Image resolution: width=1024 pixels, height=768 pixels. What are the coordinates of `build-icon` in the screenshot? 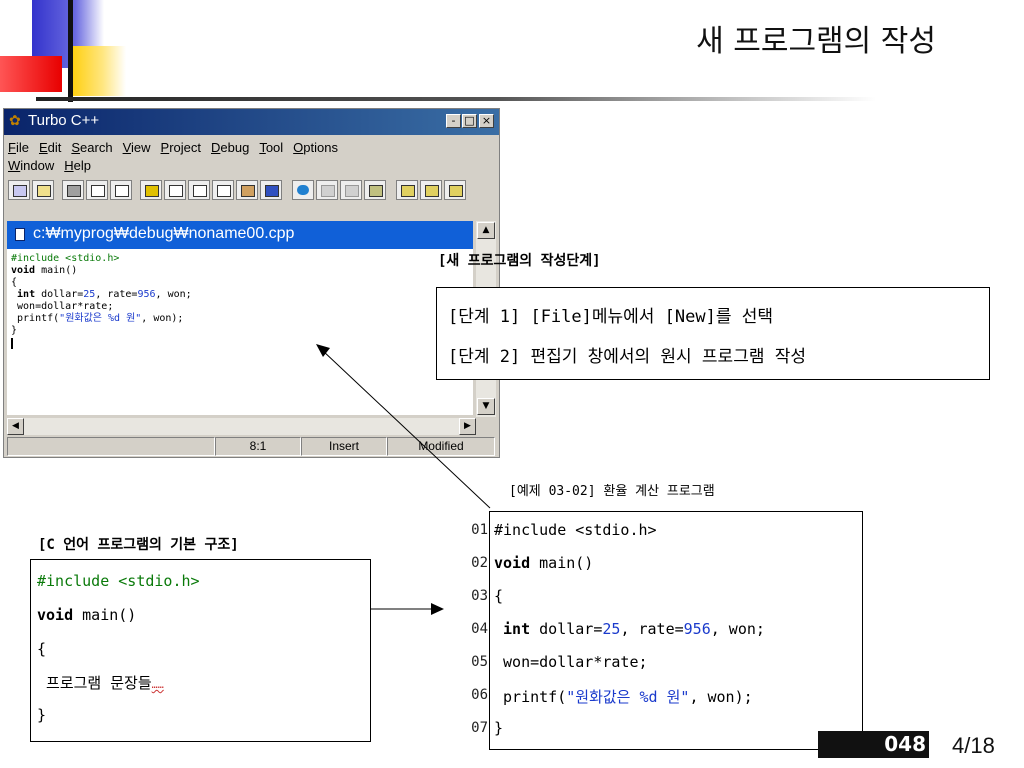 It's located at (271, 190).